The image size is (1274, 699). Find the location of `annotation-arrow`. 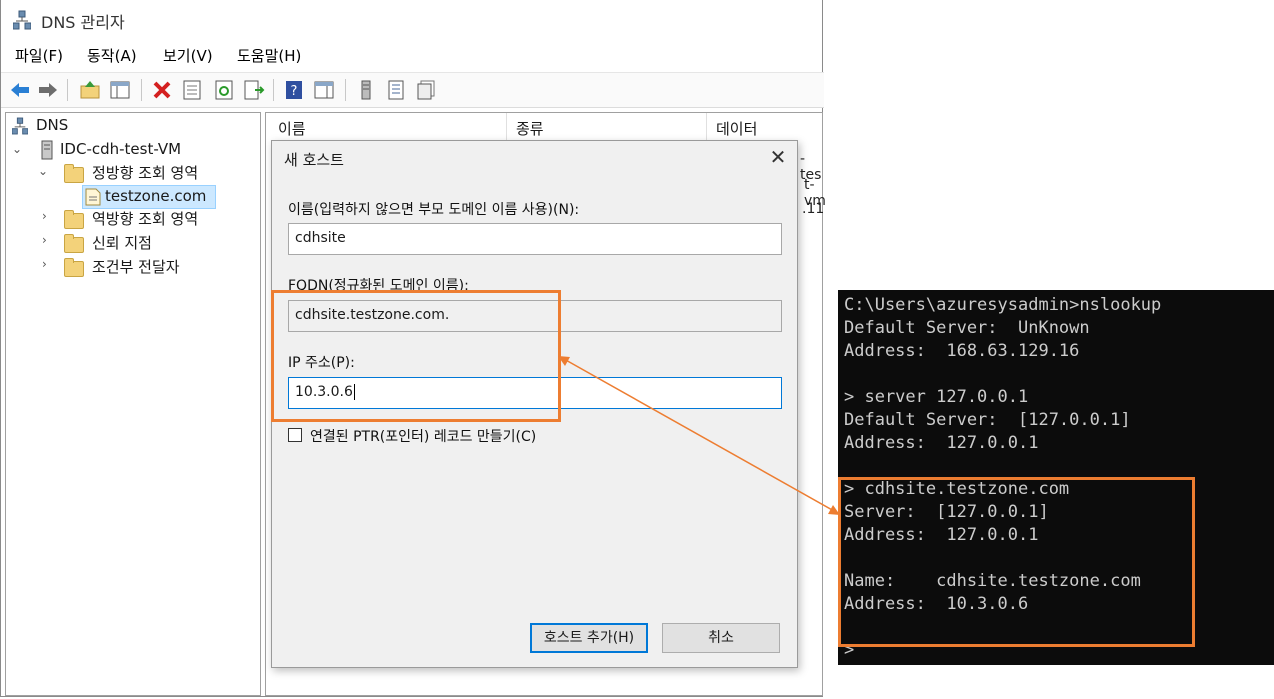

annotation-arrow is located at coordinates (699, 435).